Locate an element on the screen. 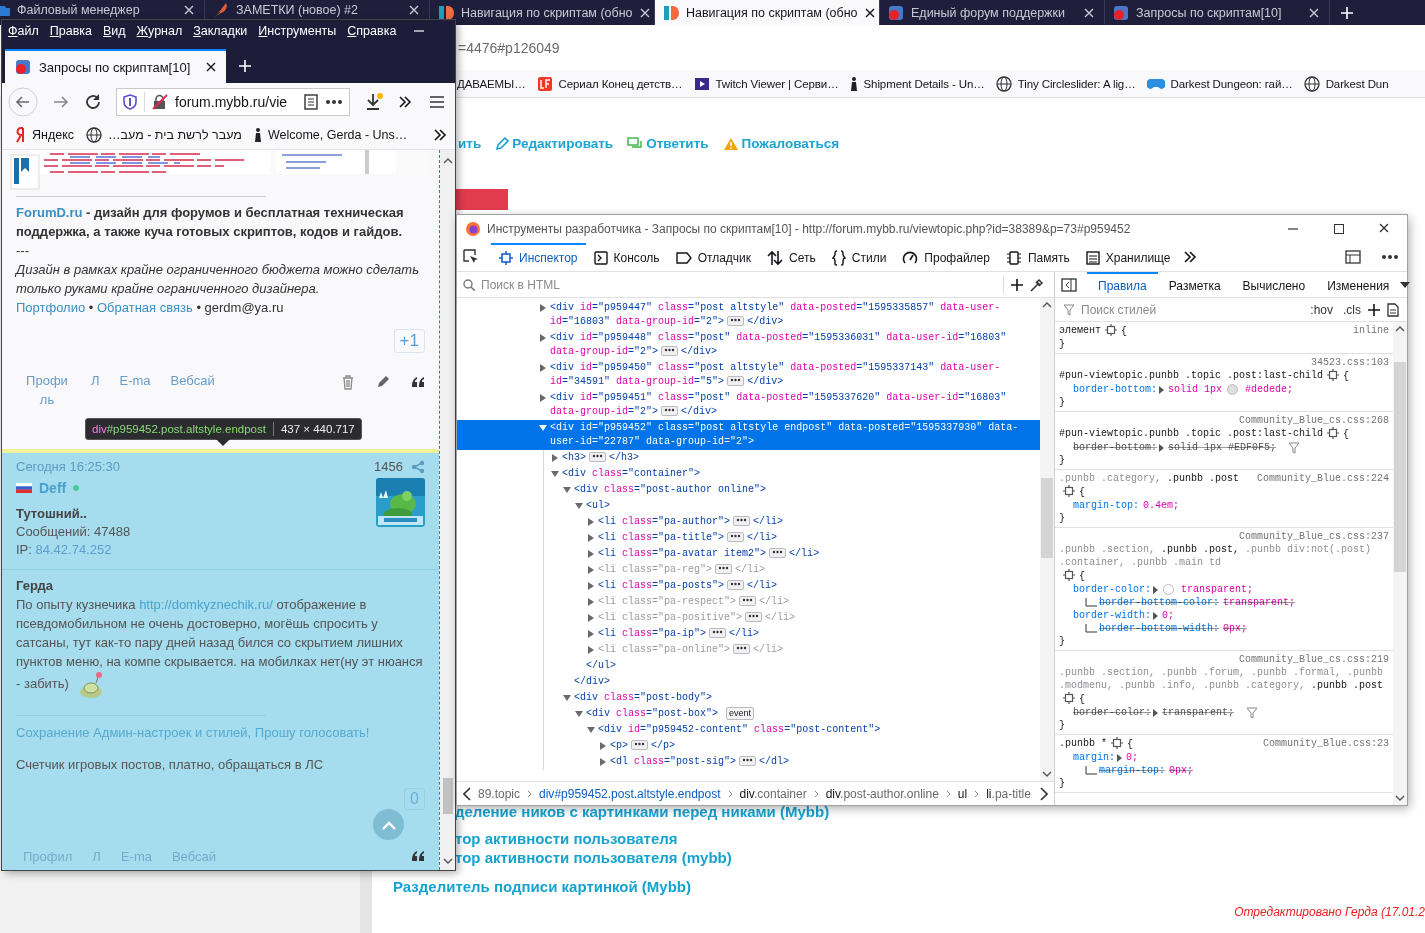 The image size is (1425, 933). dropdown-icon is located at coordinates (1405, 284).